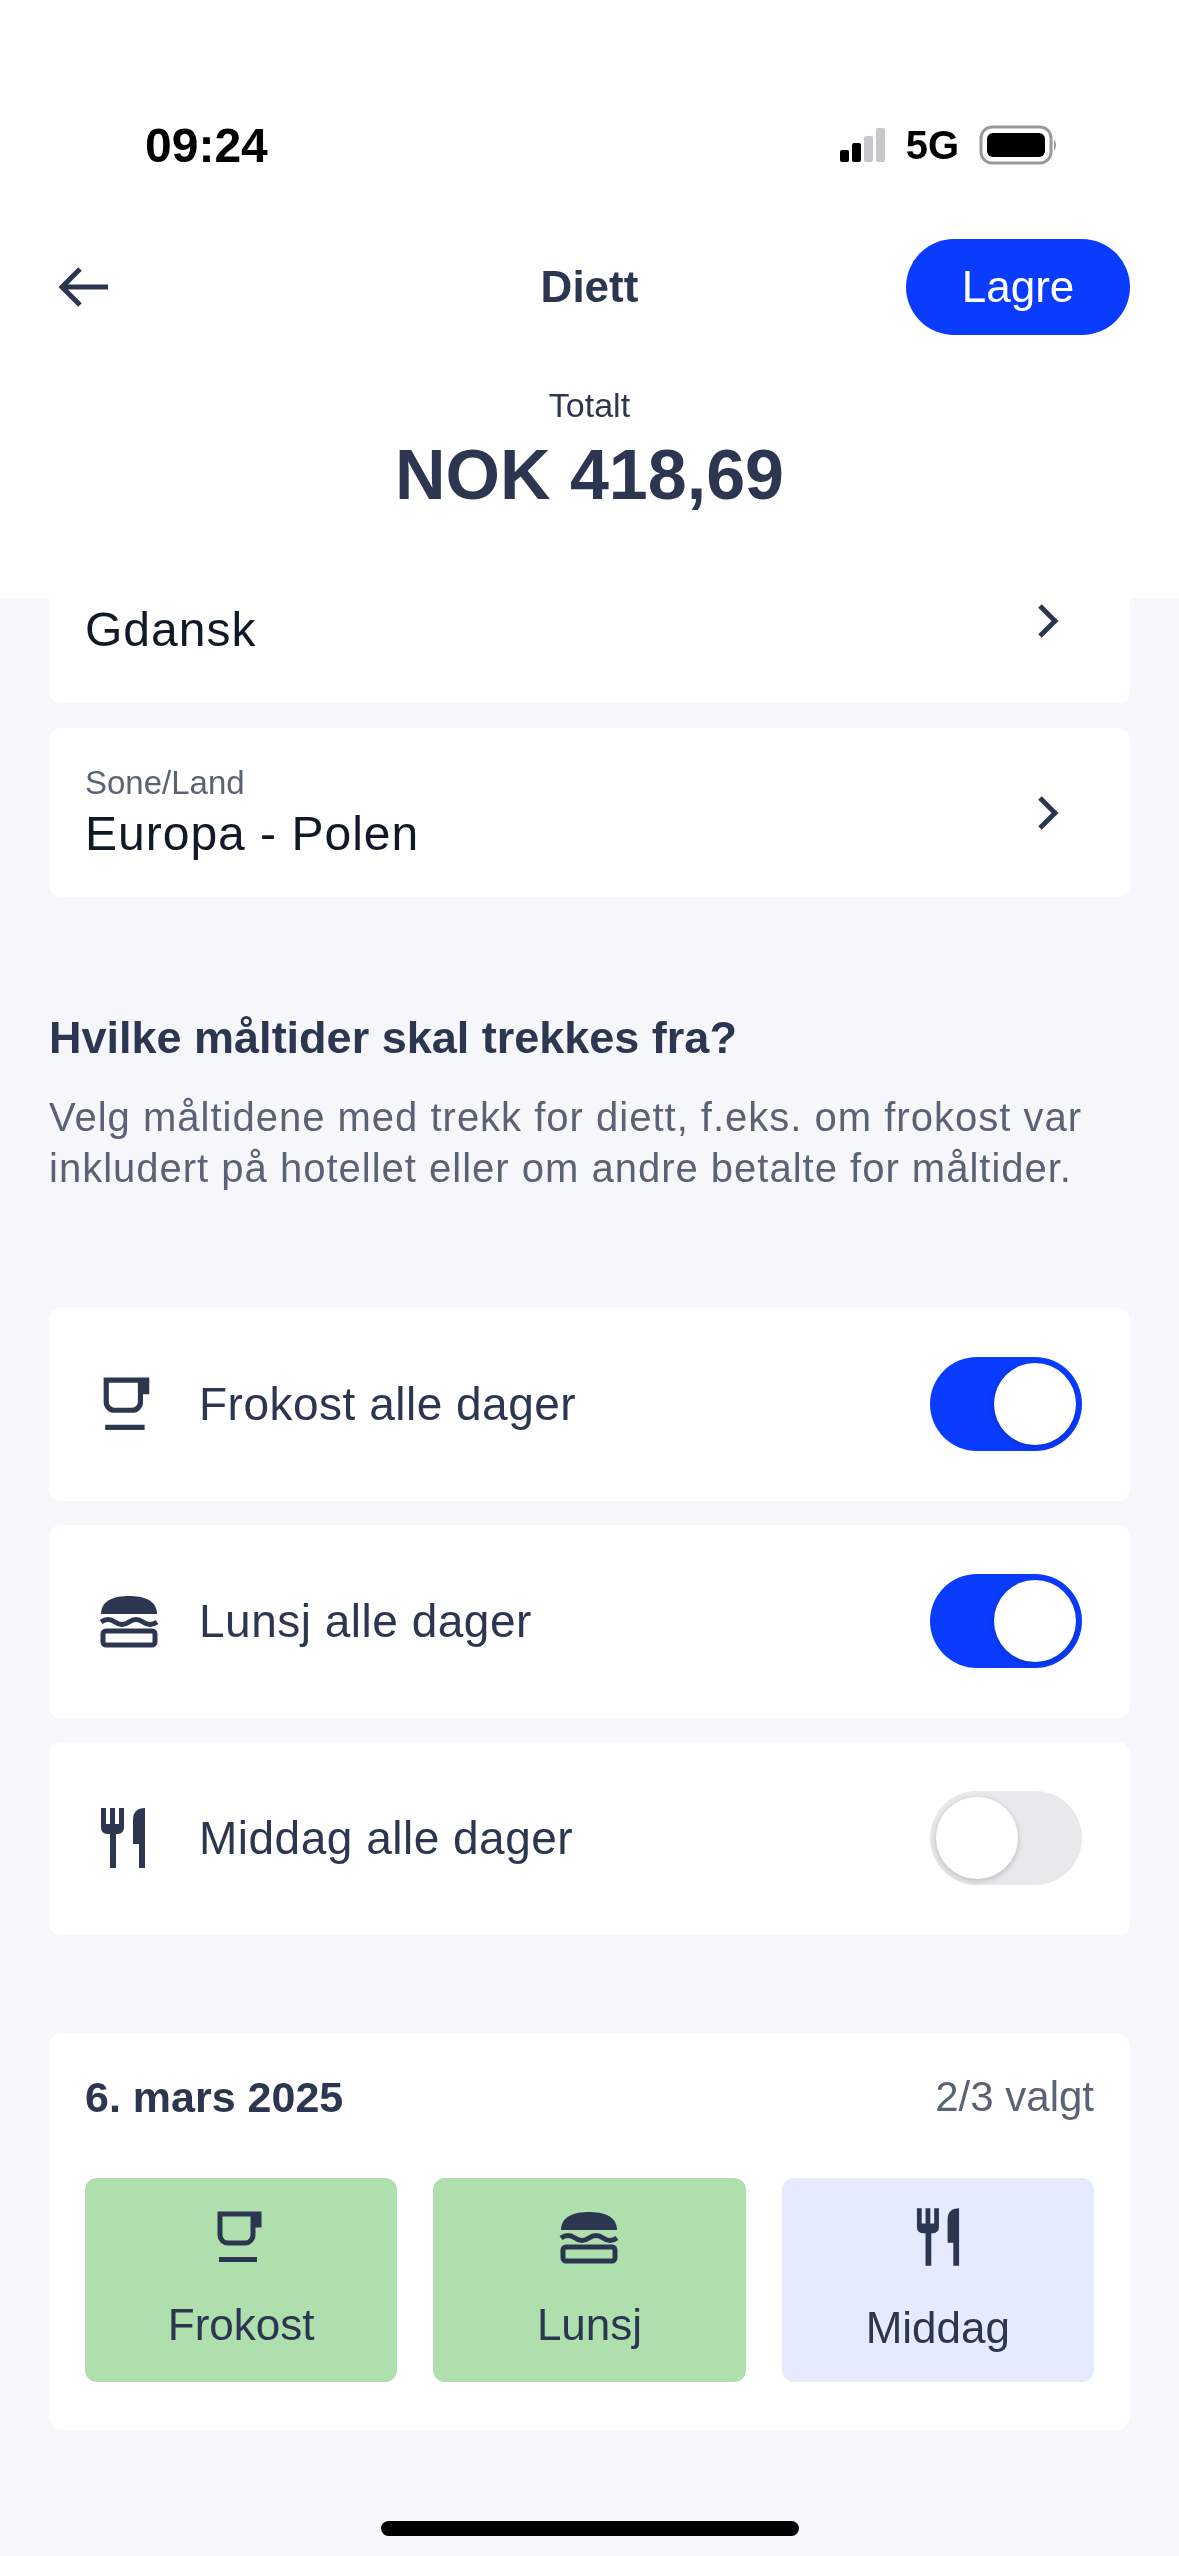  I want to click on day-date: 6. mars 2025, so click(214, 2097).